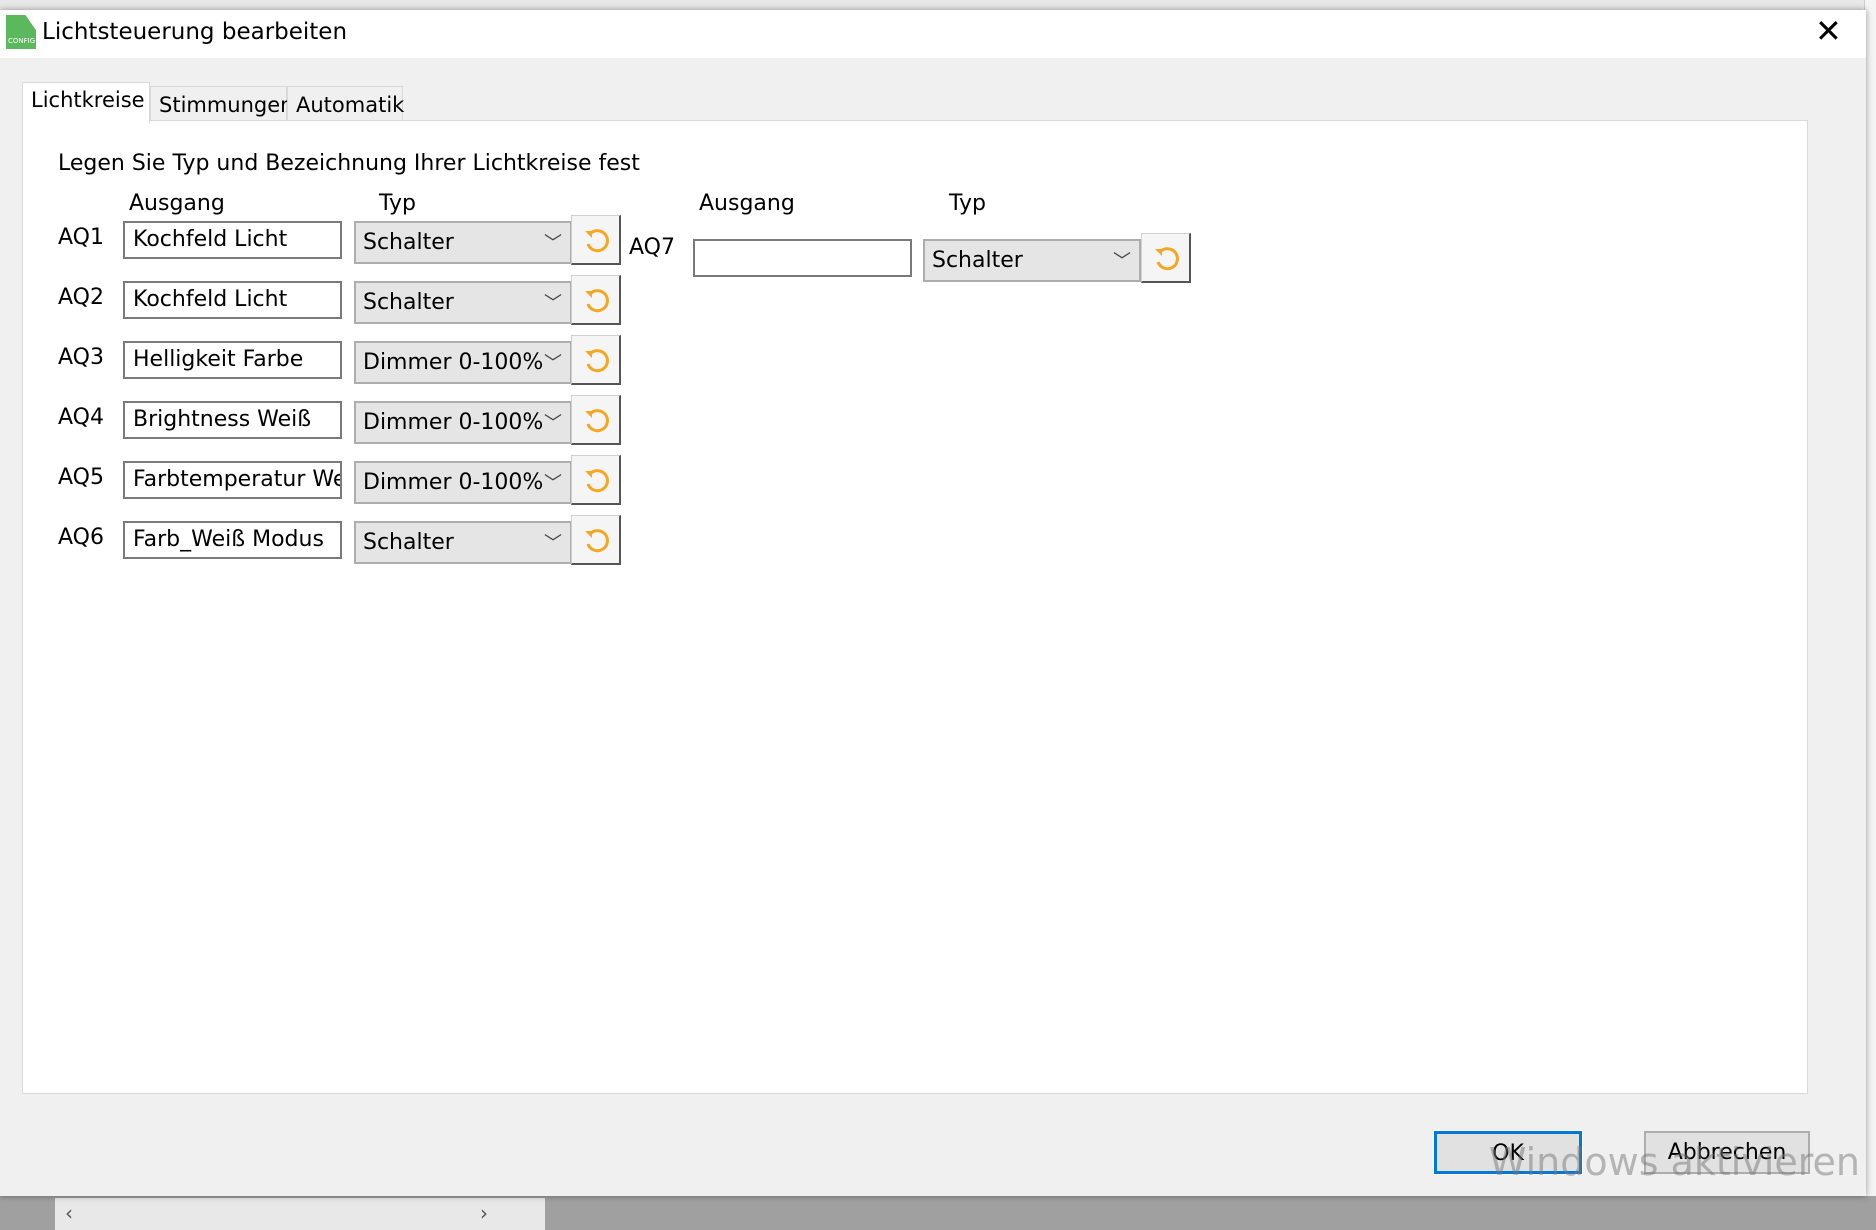 The image size is (1876, 1230). I want to click on output-label: AQ7, so click(652, 247).